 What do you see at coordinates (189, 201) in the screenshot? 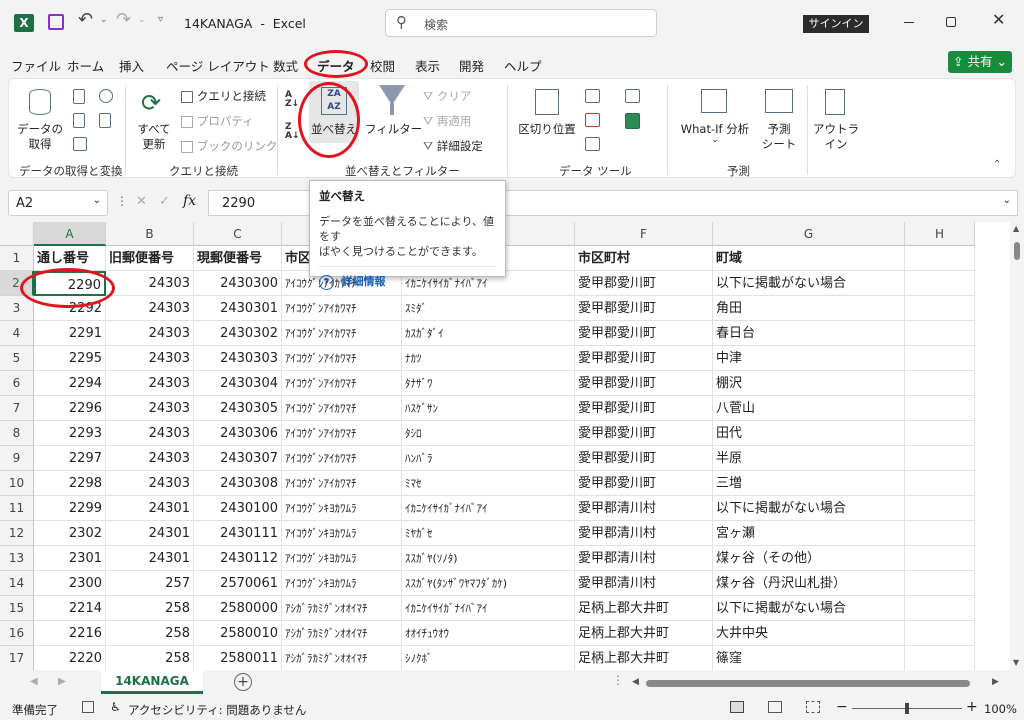
I see `insert-function-icon: fx` at bounding box center [189, 201].